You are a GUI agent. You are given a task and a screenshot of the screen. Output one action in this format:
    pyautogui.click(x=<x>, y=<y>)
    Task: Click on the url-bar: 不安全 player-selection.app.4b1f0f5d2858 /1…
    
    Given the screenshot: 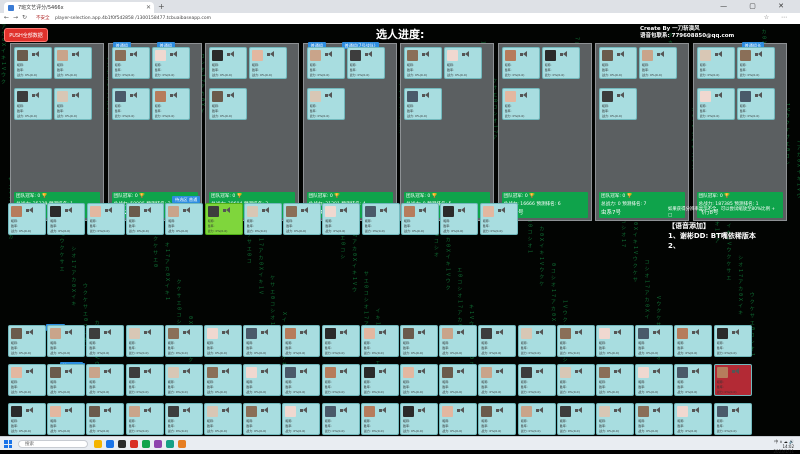 What is the action you would take?
    pyautogui.click(x=236, y=18)
    